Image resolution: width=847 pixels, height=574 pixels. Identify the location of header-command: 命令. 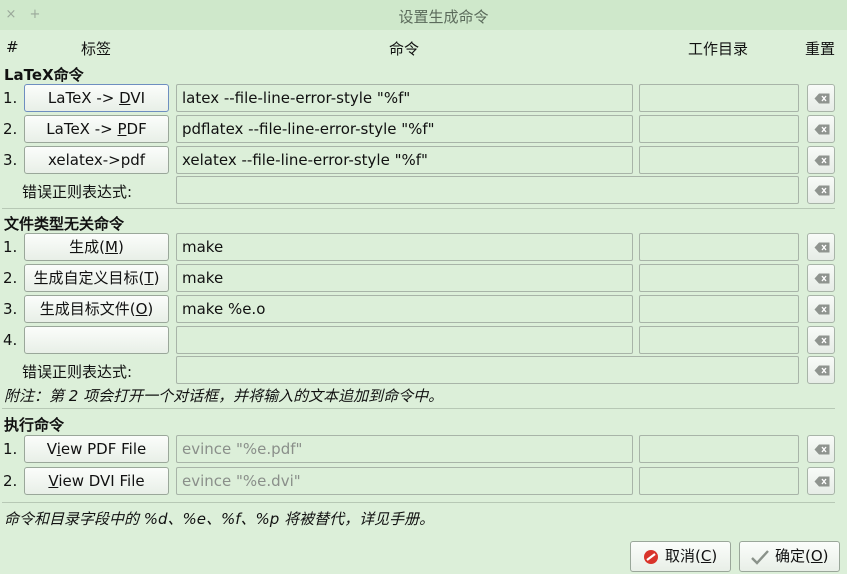
(404, 49).